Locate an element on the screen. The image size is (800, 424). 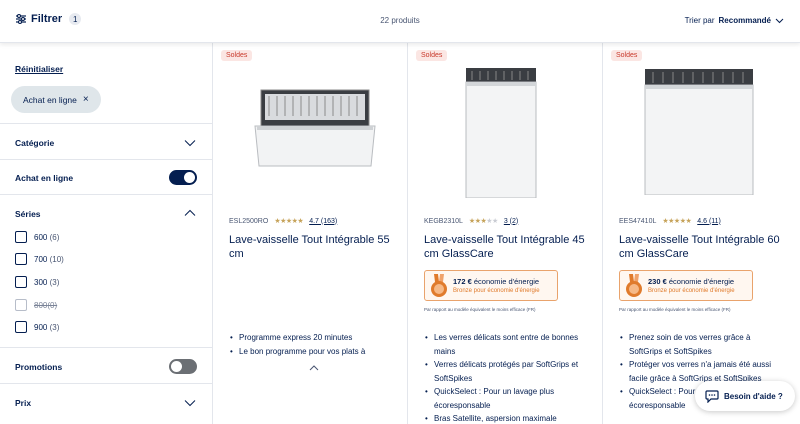
series-label: 800 is located at coordinates (41, 305).